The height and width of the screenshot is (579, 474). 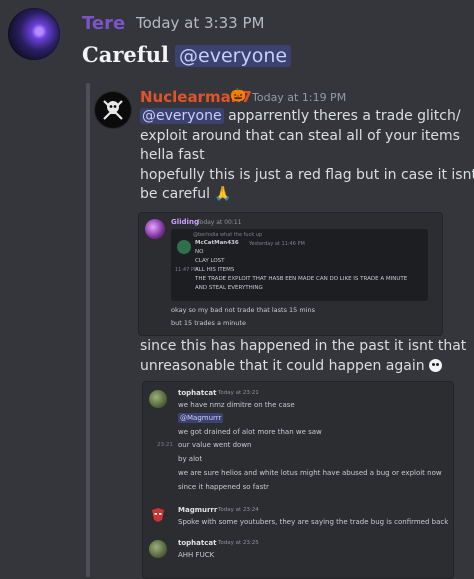 What do you see at coordinates (228, 235) in the screenshot?
I see `reply-preview: @berlodia what the fuck up` at bounding box center [228, 235].